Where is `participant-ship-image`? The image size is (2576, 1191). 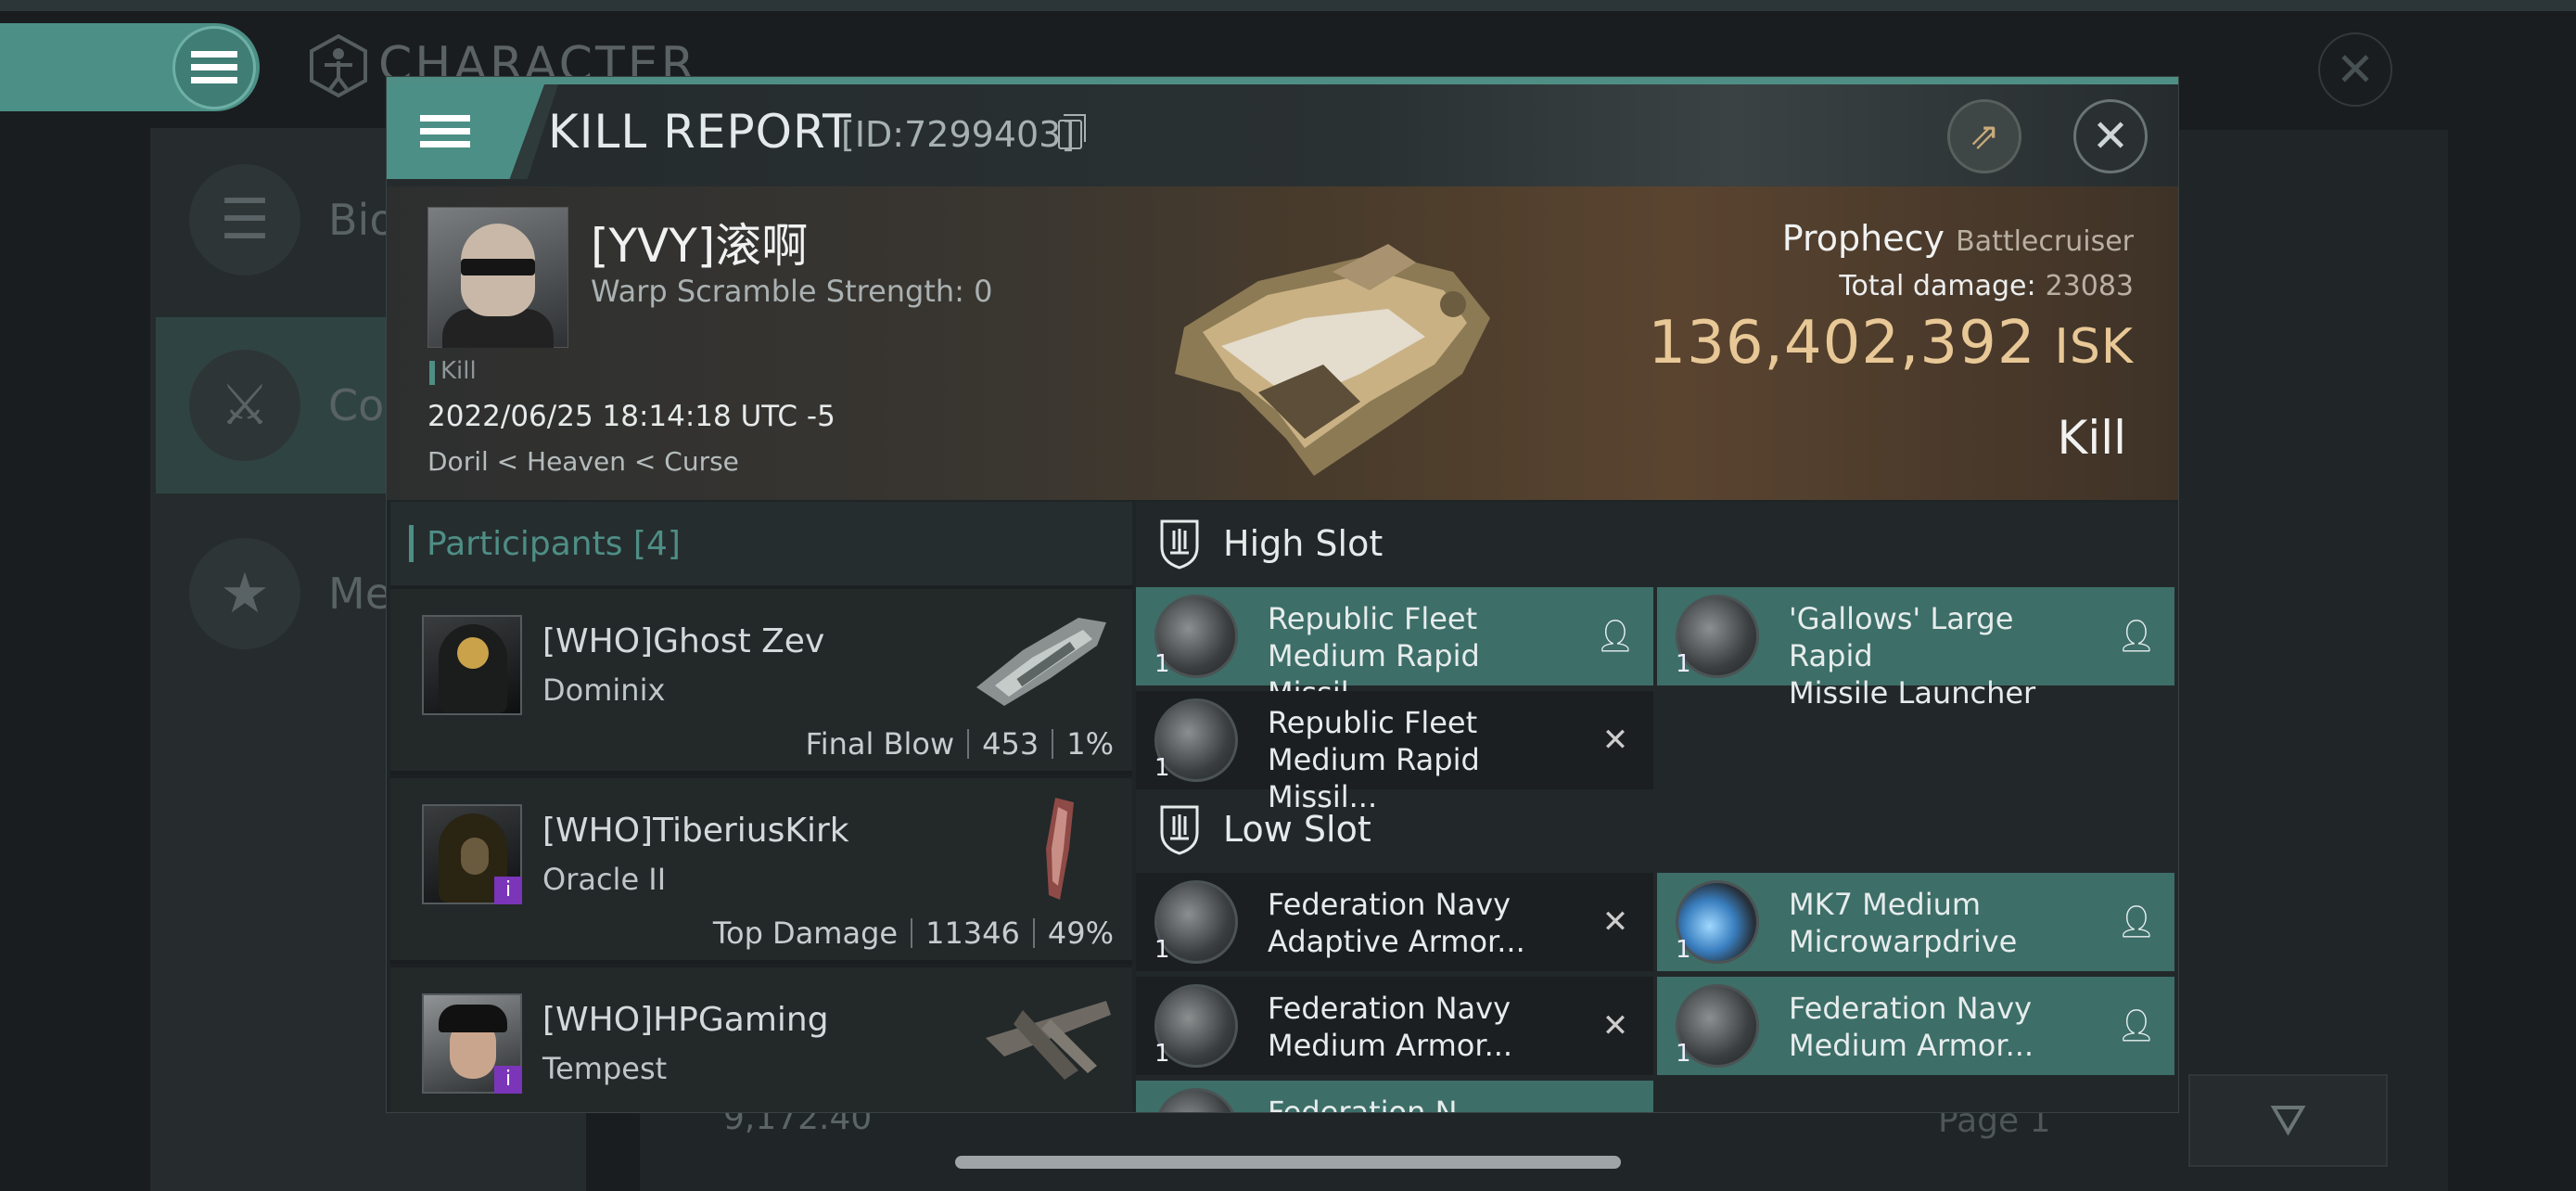
participant-ship-image is located at coordinates (1049, 1040).